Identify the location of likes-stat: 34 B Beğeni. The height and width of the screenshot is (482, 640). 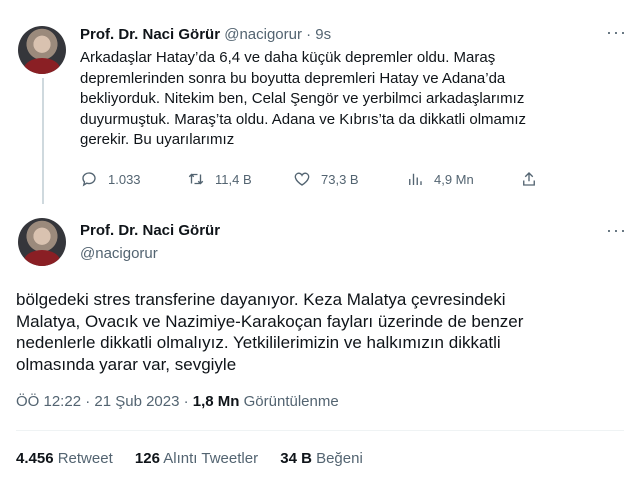
(321, 458).